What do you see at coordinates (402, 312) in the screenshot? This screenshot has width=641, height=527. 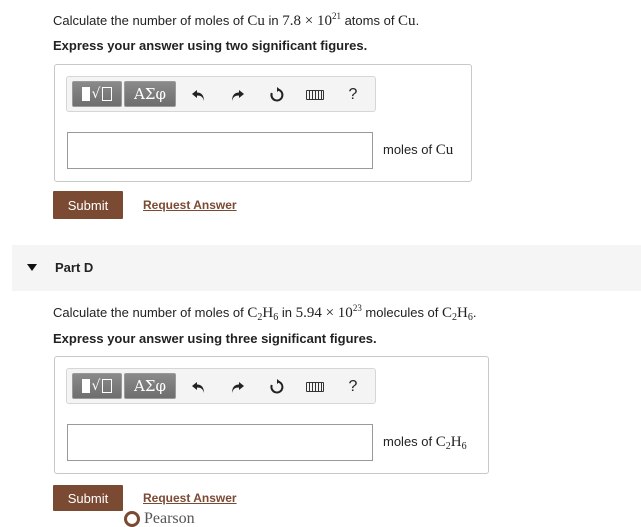 I see `question-text: molecules of` at bounding box center [402, 312].